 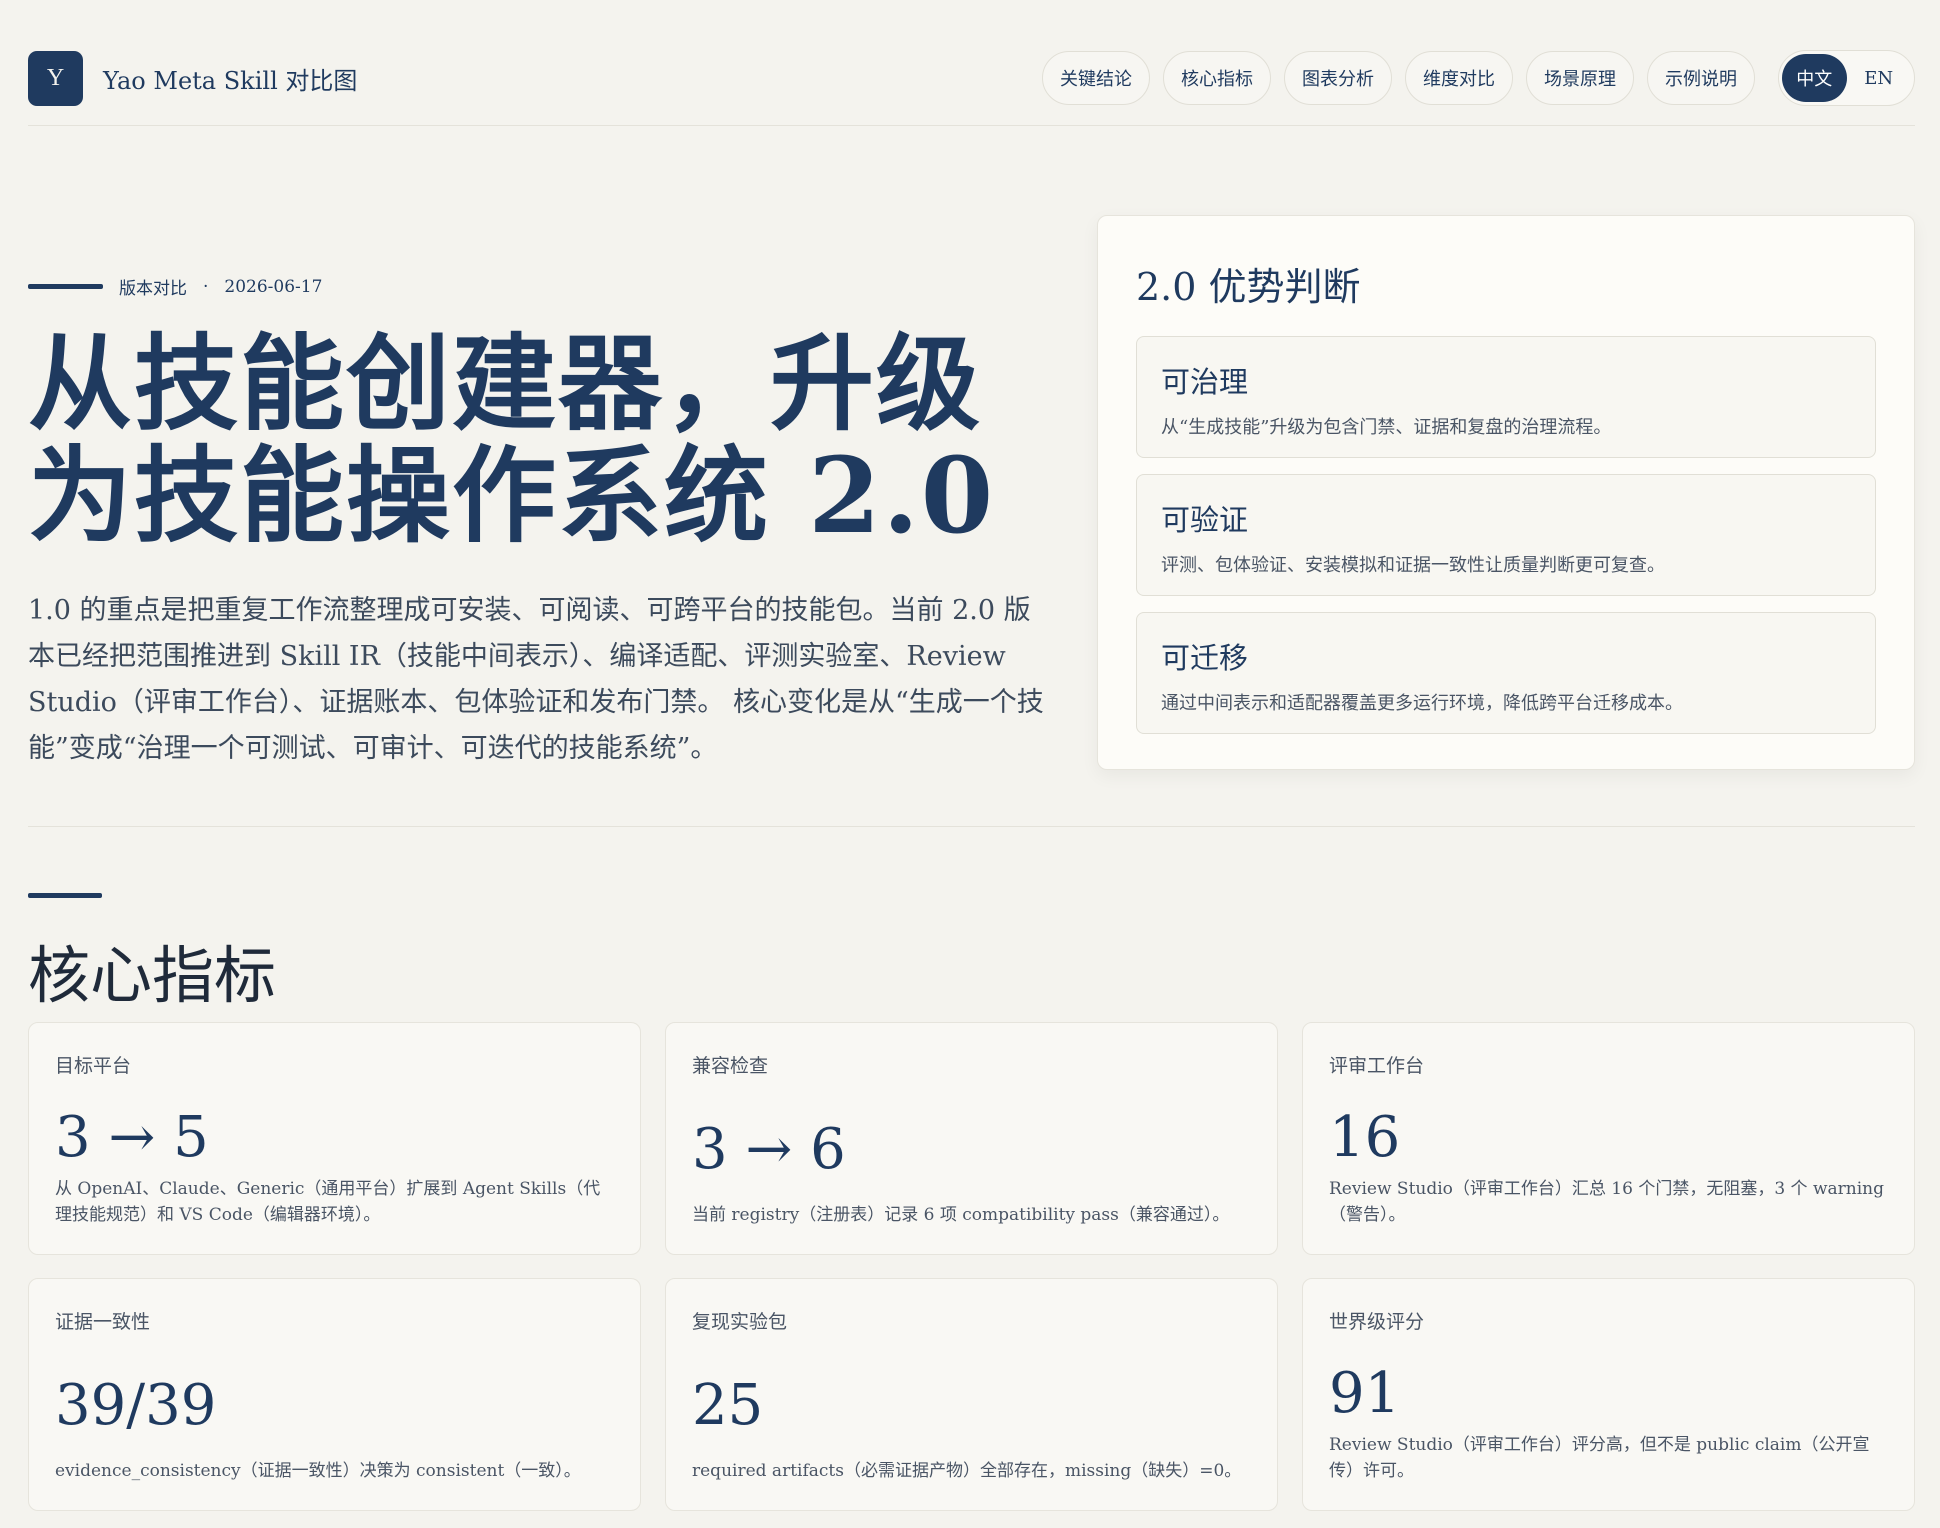 What do you see at coordinates (273, 286) in the screenshot?
I see `eyebrow-date: 2026-06-17` at bounding box center [273, 286].